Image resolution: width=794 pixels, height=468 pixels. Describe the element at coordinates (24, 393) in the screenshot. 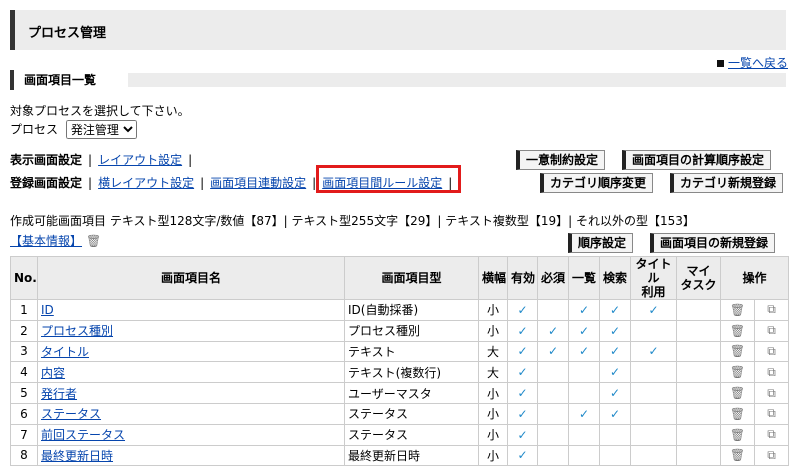

I see `row-number: 5` at that location.